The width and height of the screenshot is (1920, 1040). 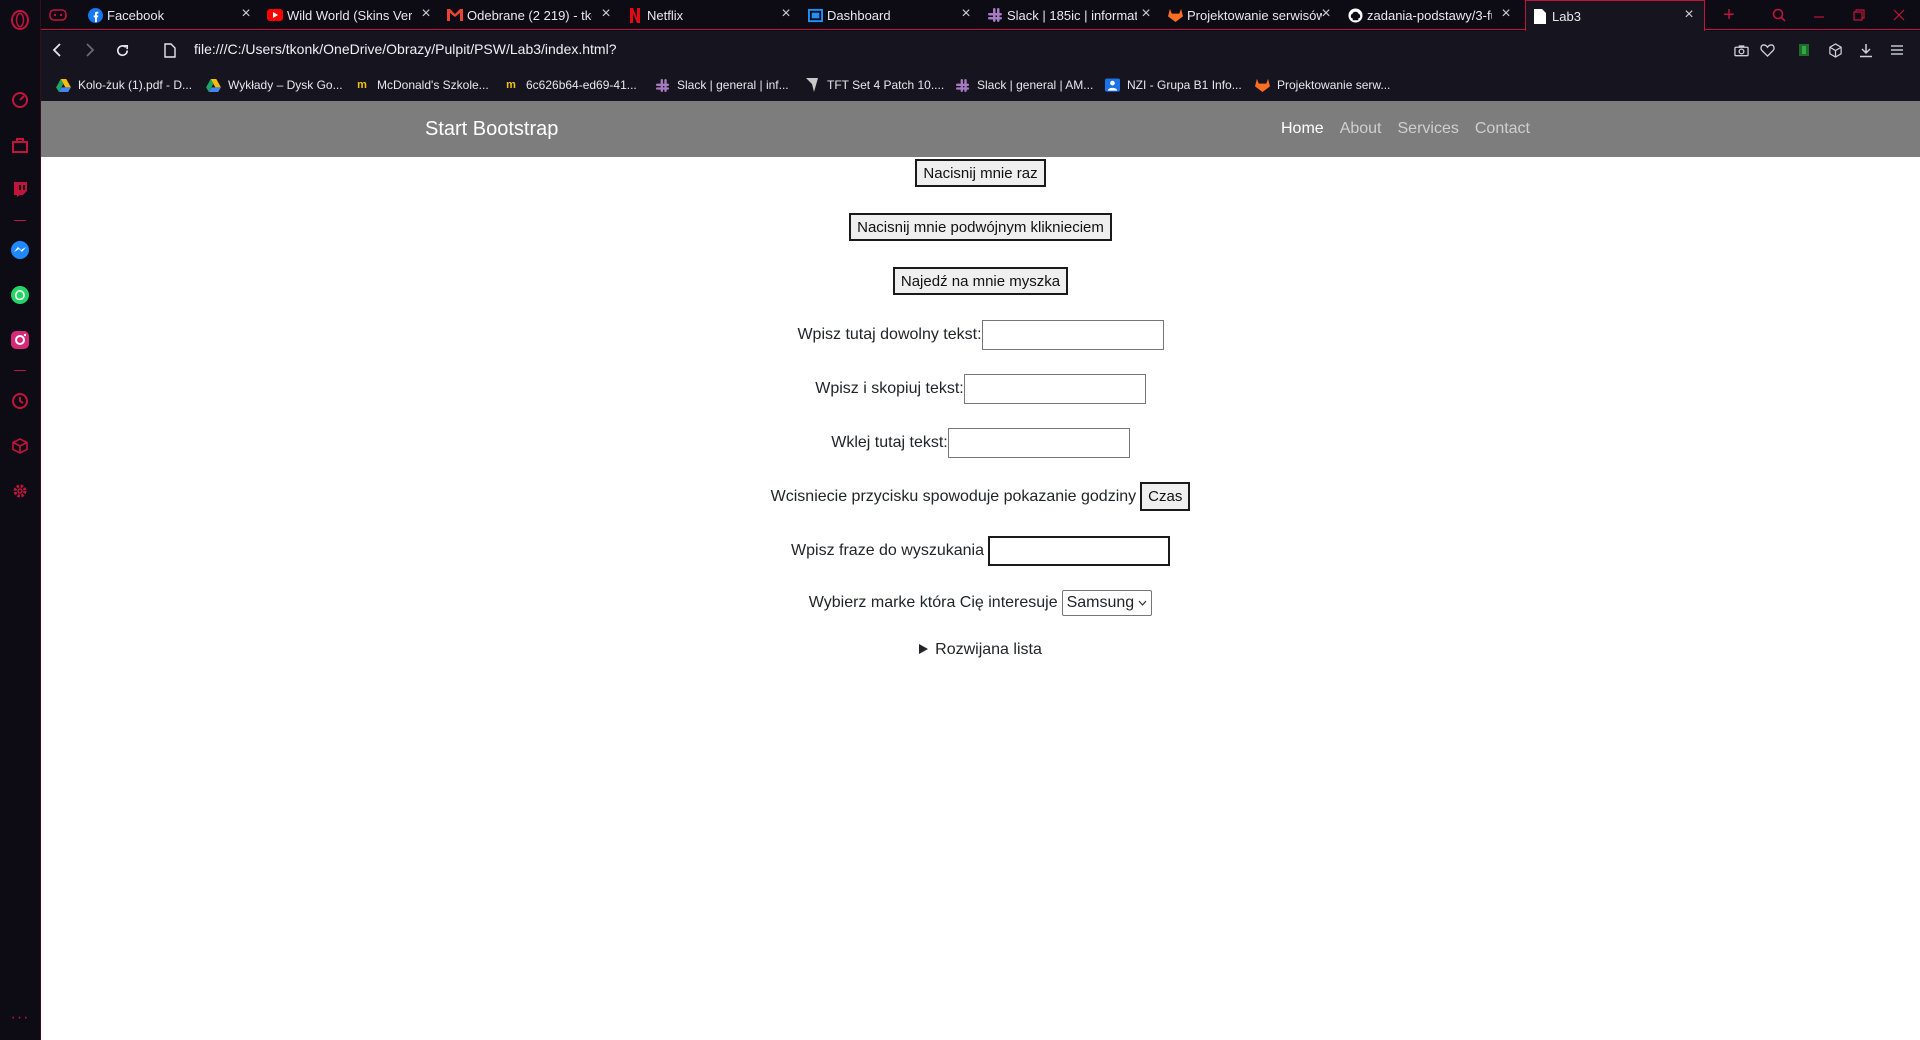 I want to click on details-row: Rozwijana lista, so click(x=980, y=650).